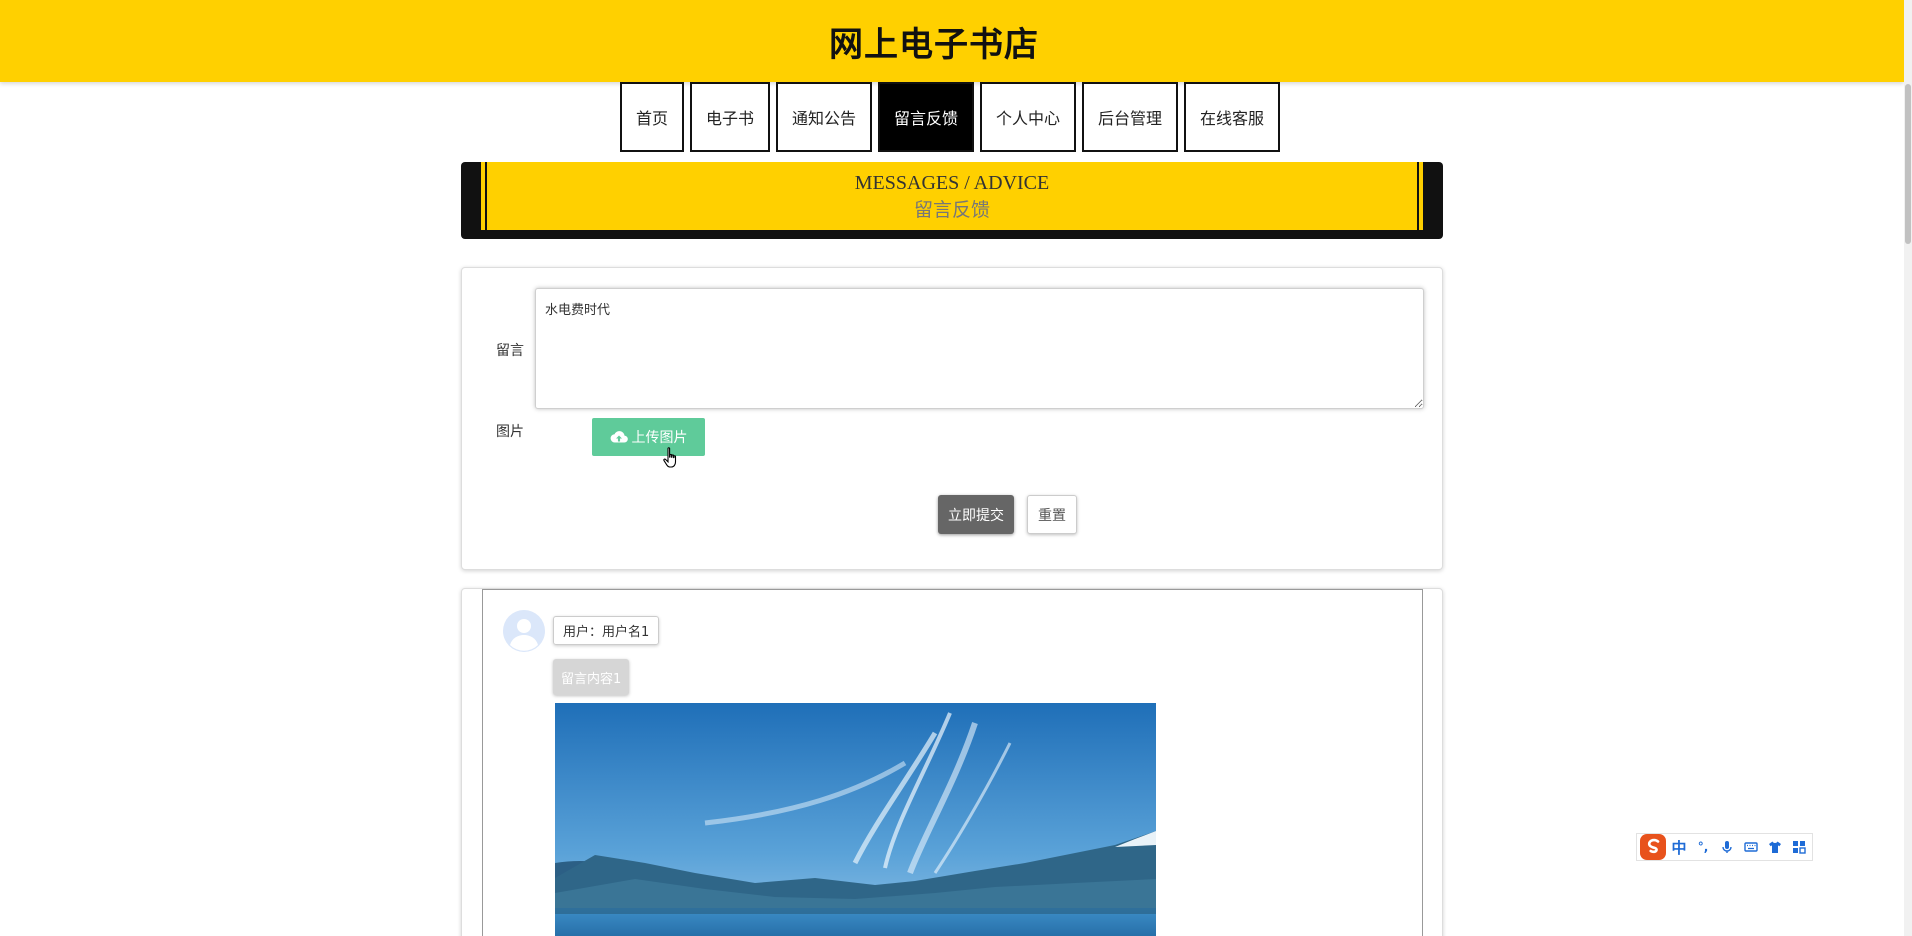 Image resolution: width=1912 pixels, height=936 pixels. Describe the element at coordinates (976, 514) in the screenshot. I see `submit-button: 立即提交` at that location.